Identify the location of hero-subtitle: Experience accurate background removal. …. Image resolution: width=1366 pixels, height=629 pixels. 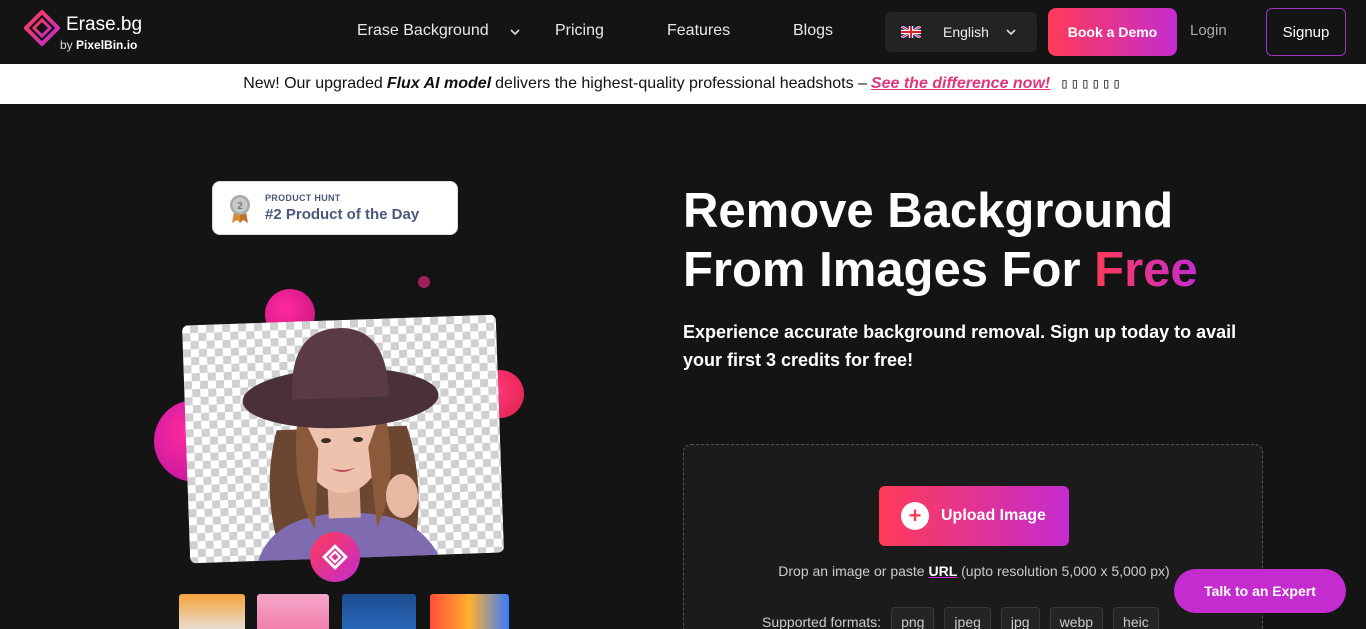
(960, 346).